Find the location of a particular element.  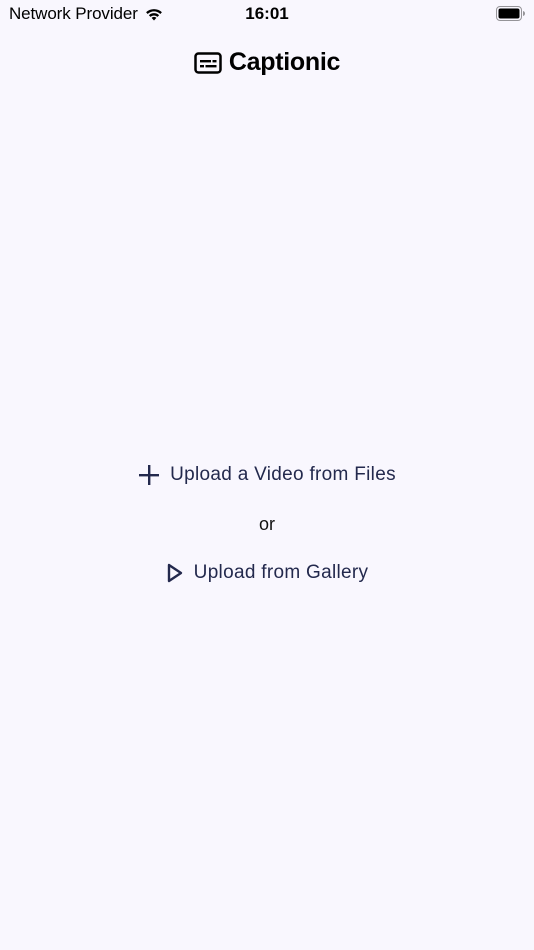

play-icon is located at coordinates (174, 573).